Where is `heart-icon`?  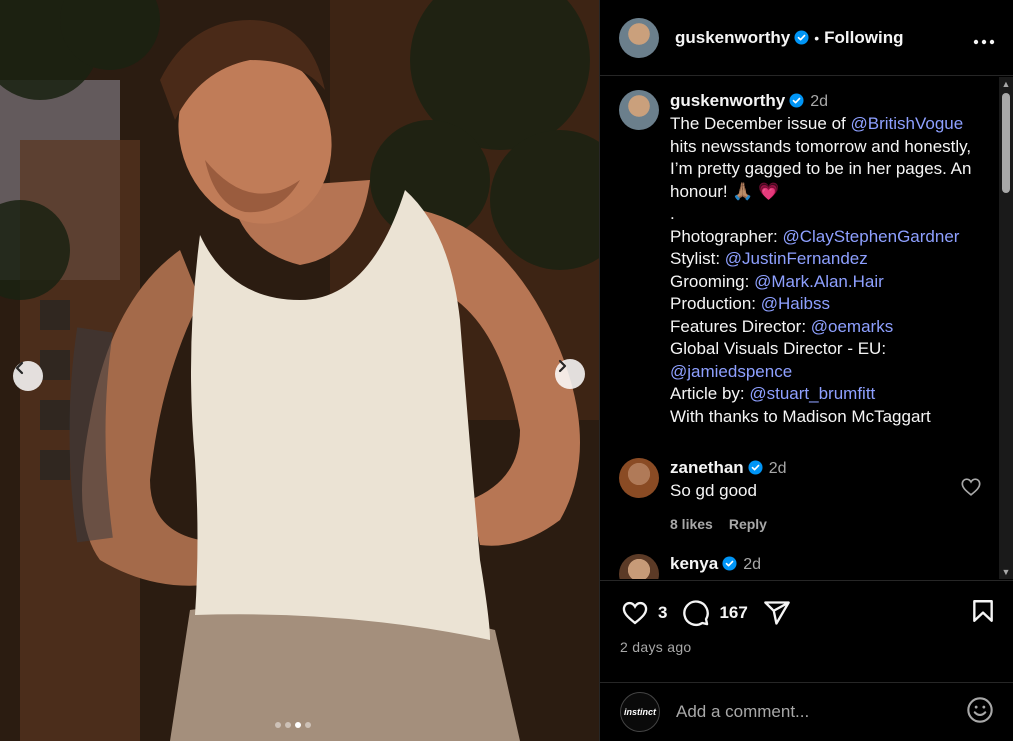 heart-icon is located at coordinates (635, 613).